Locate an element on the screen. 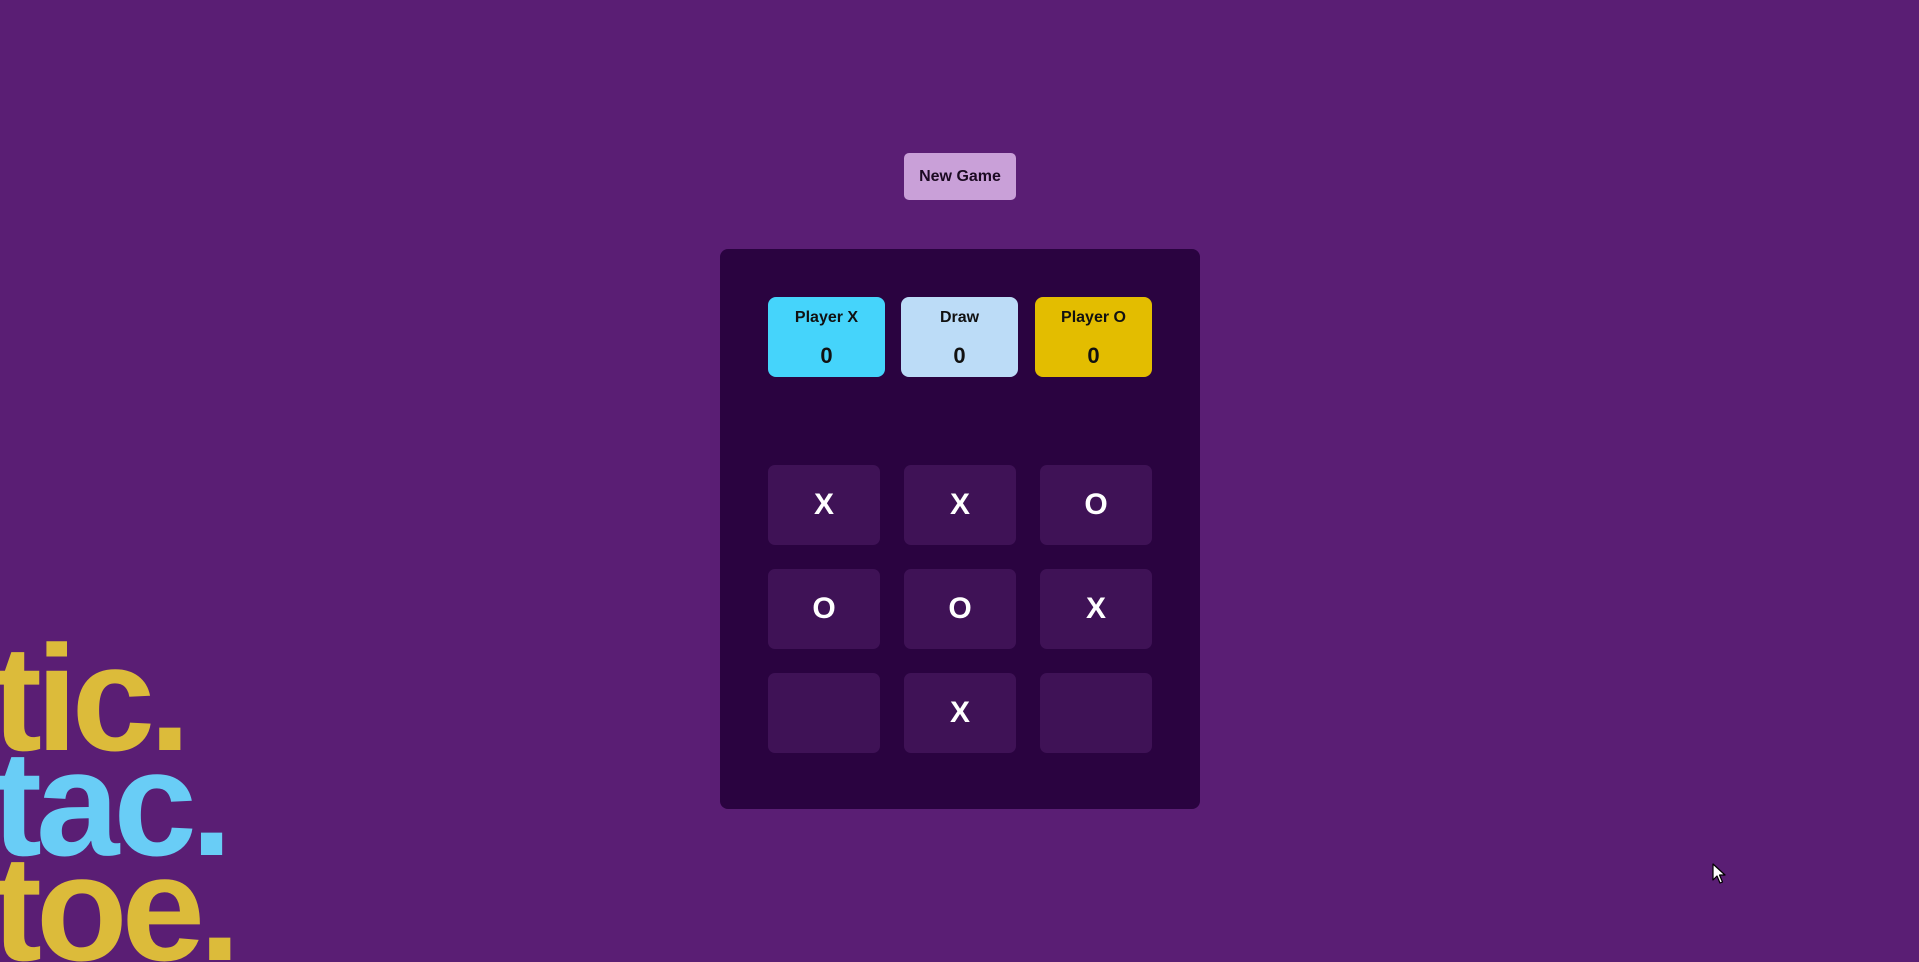  board-cell-2: X is located at coordinates (960, 505).